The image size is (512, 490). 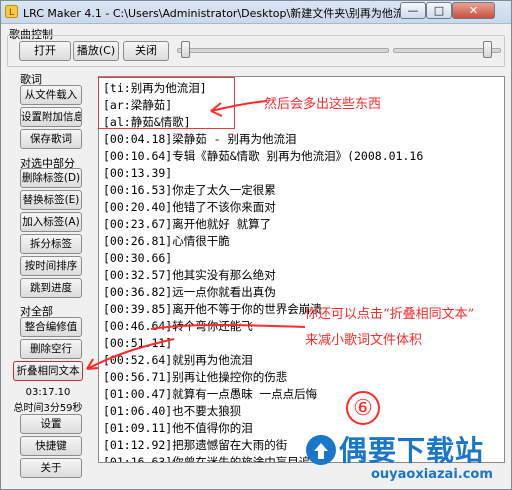 What do you see at coordinates (51, 349) in the screenshot?
I see `delete-empty-lines-button: 删除空行` at bounding box center [51, 349].